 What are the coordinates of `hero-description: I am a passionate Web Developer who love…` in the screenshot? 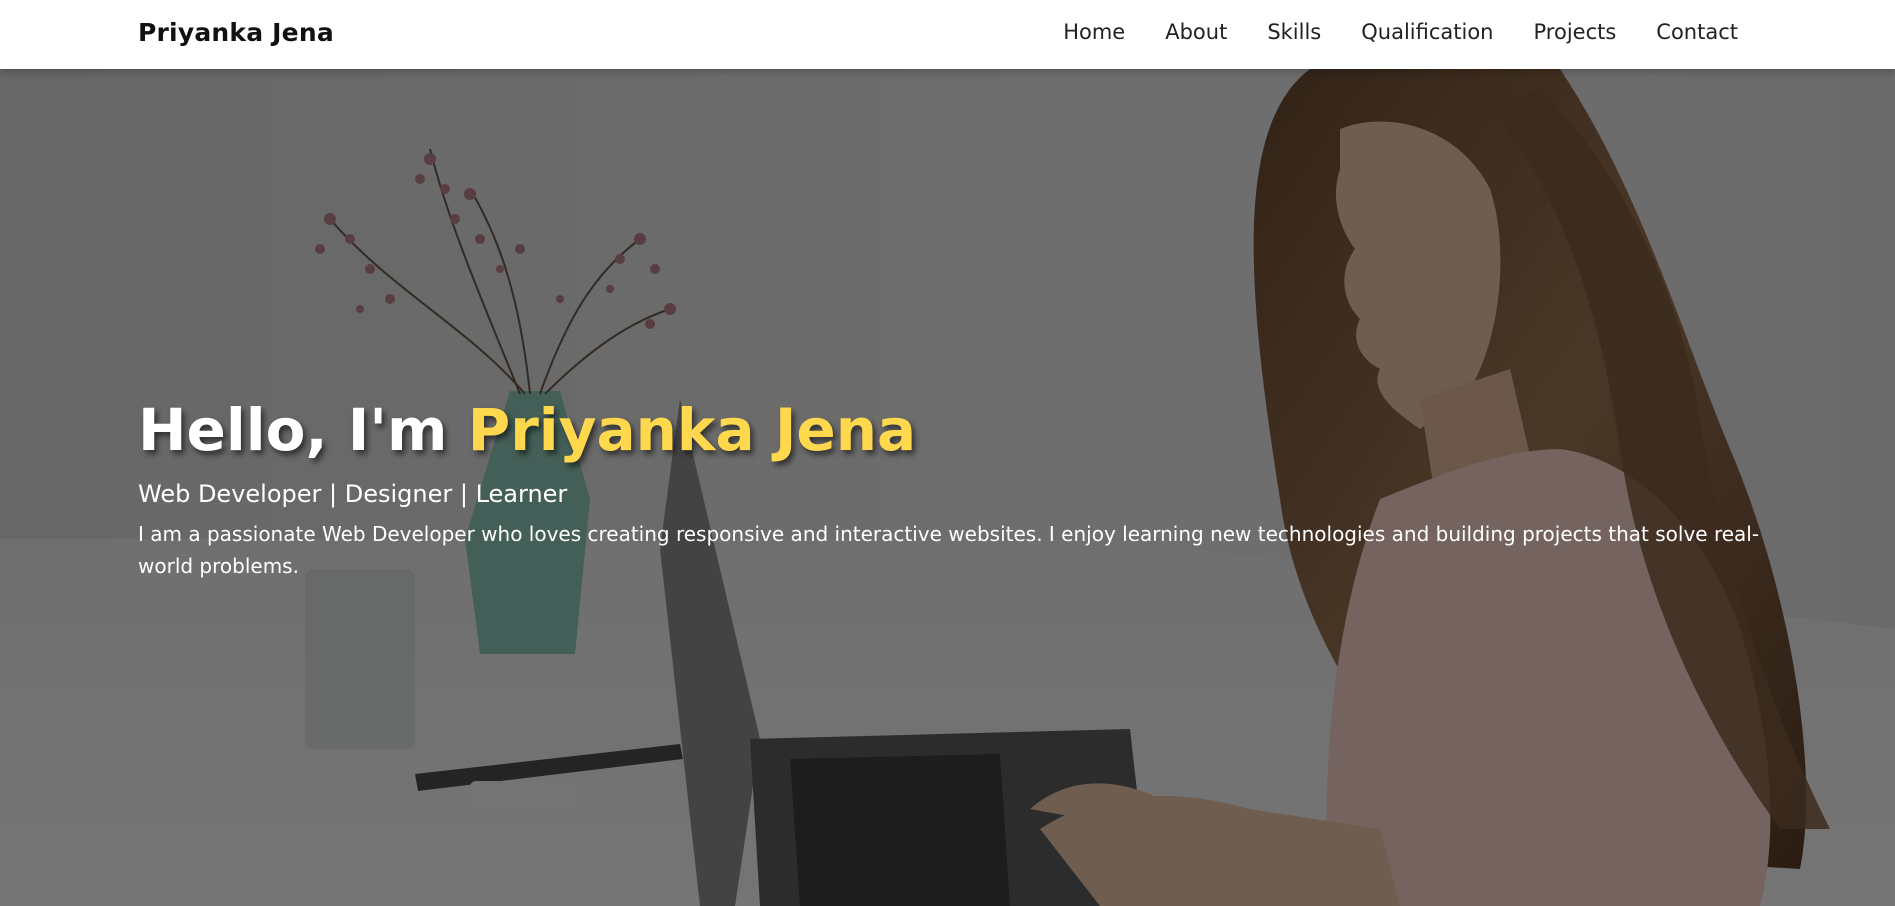 It's located at (949, 549).